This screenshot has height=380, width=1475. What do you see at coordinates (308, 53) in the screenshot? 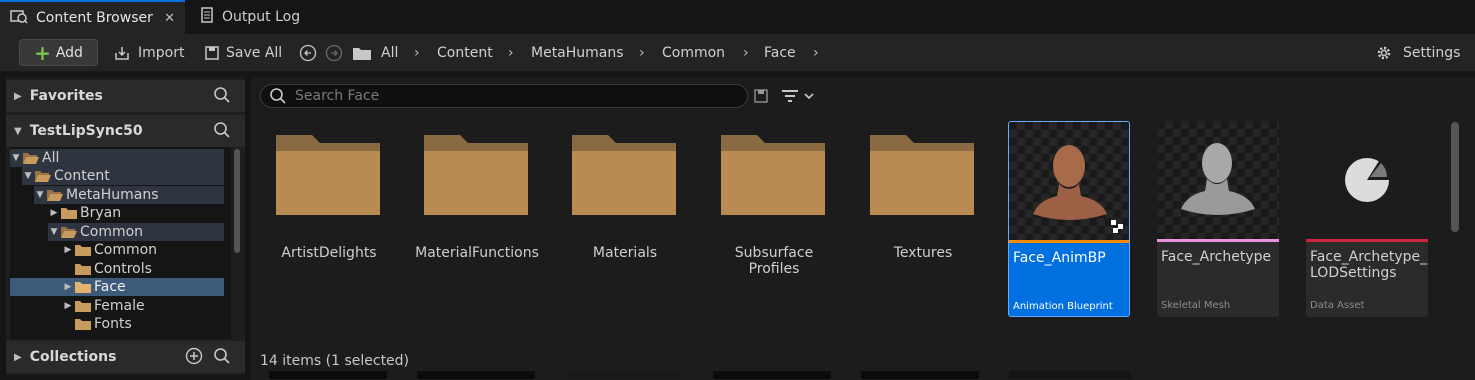
I see `back-button` at bounding box center [308, 53].